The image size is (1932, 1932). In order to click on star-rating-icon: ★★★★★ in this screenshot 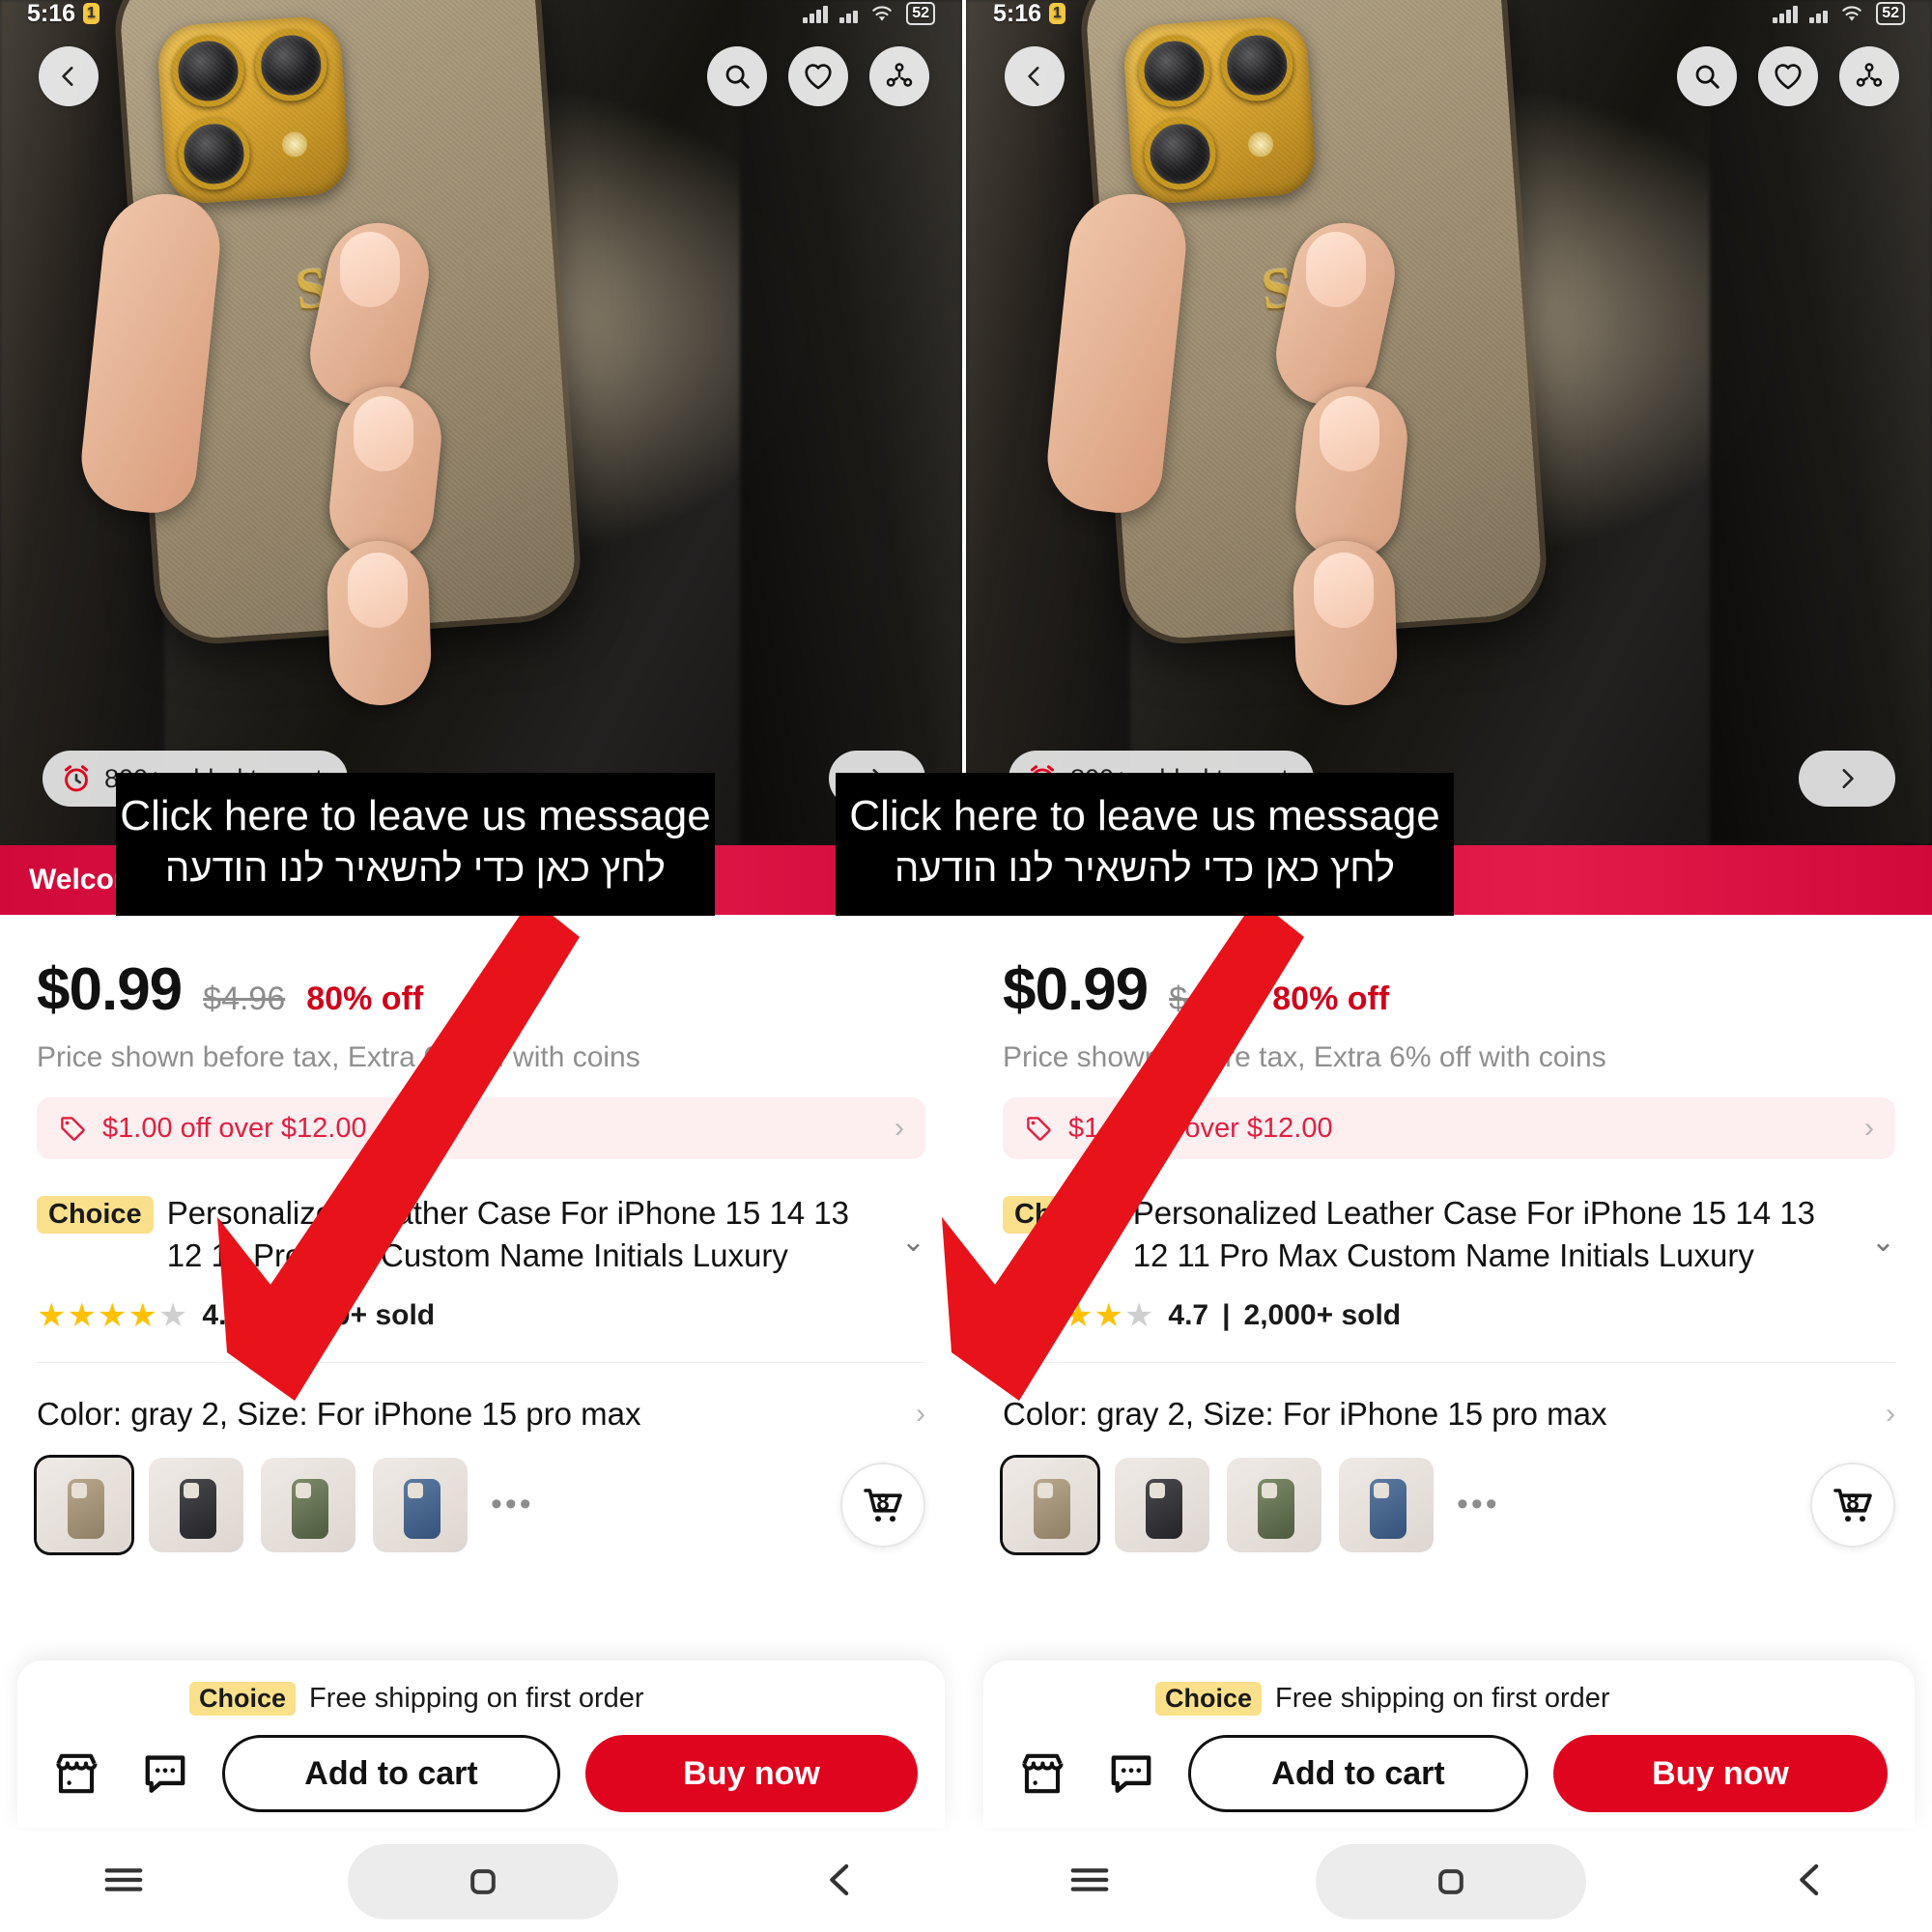, I will do `click(113, 1315)`.